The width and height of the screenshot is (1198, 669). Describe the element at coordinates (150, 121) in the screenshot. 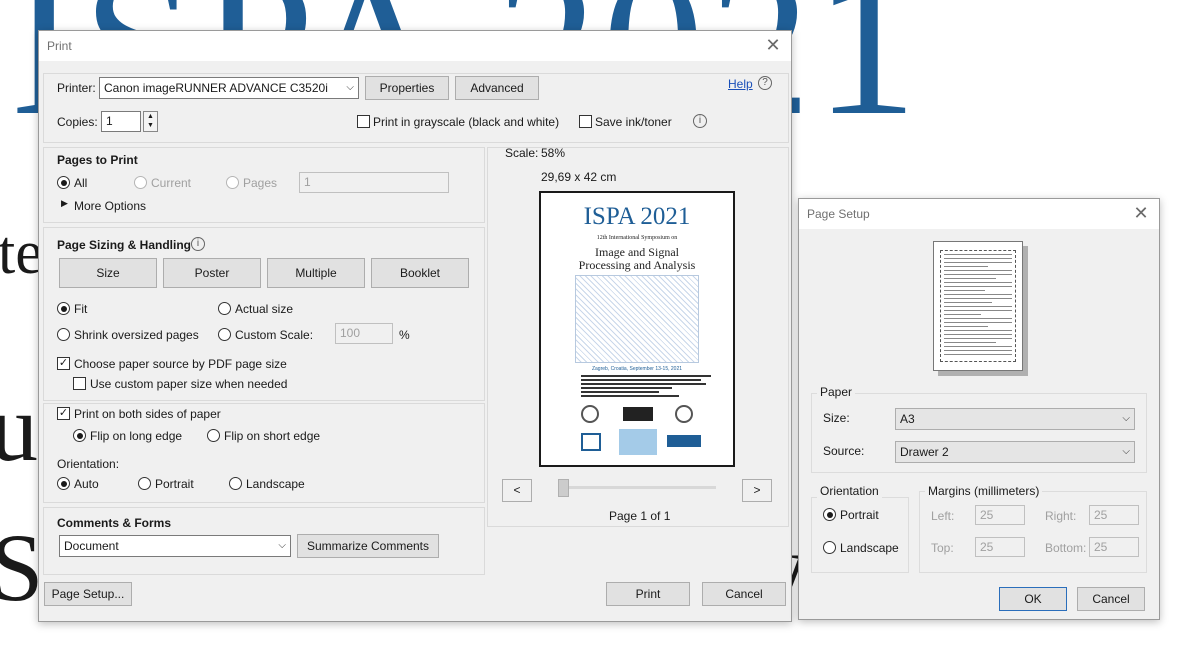

I see `copies-stepper: ▲ ▼` at that location.